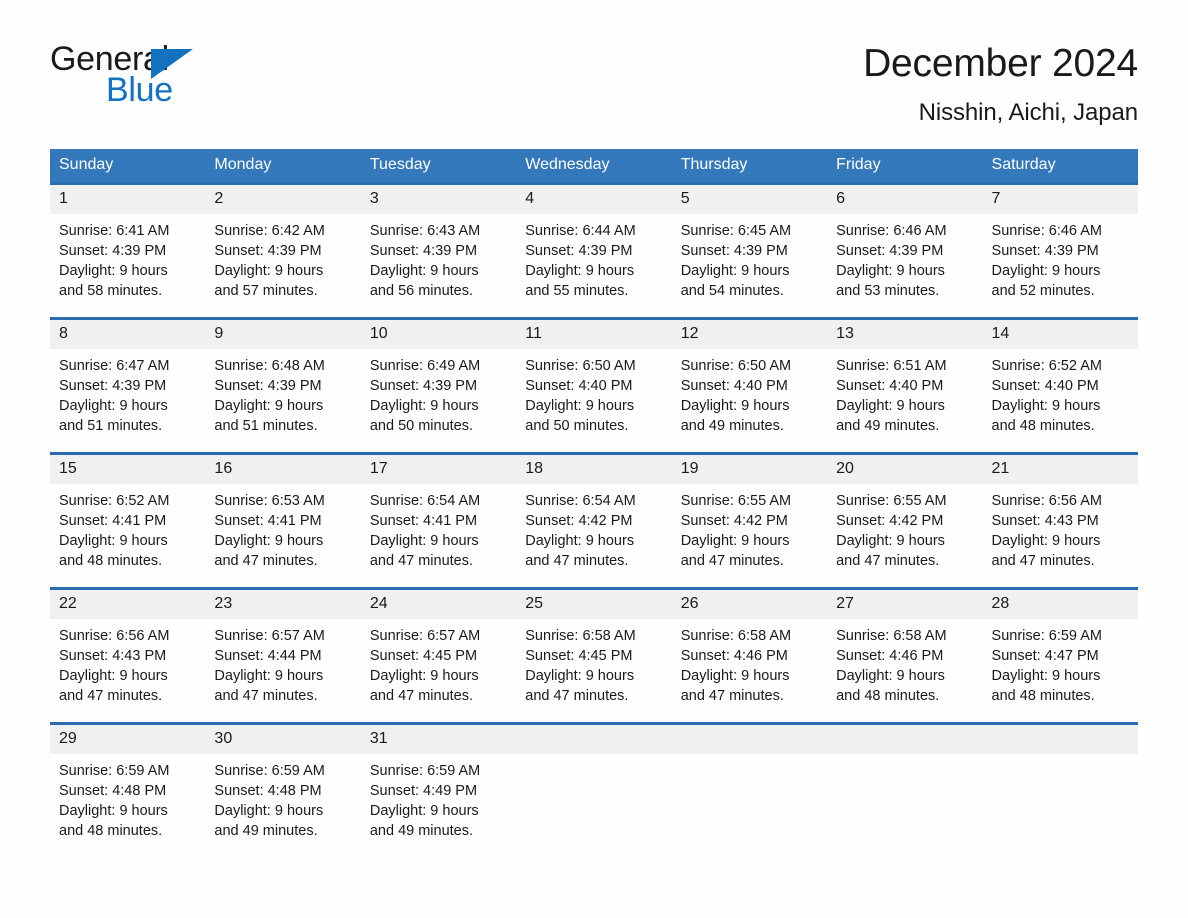  I want to click on day-number: 12, so click(749, 334).